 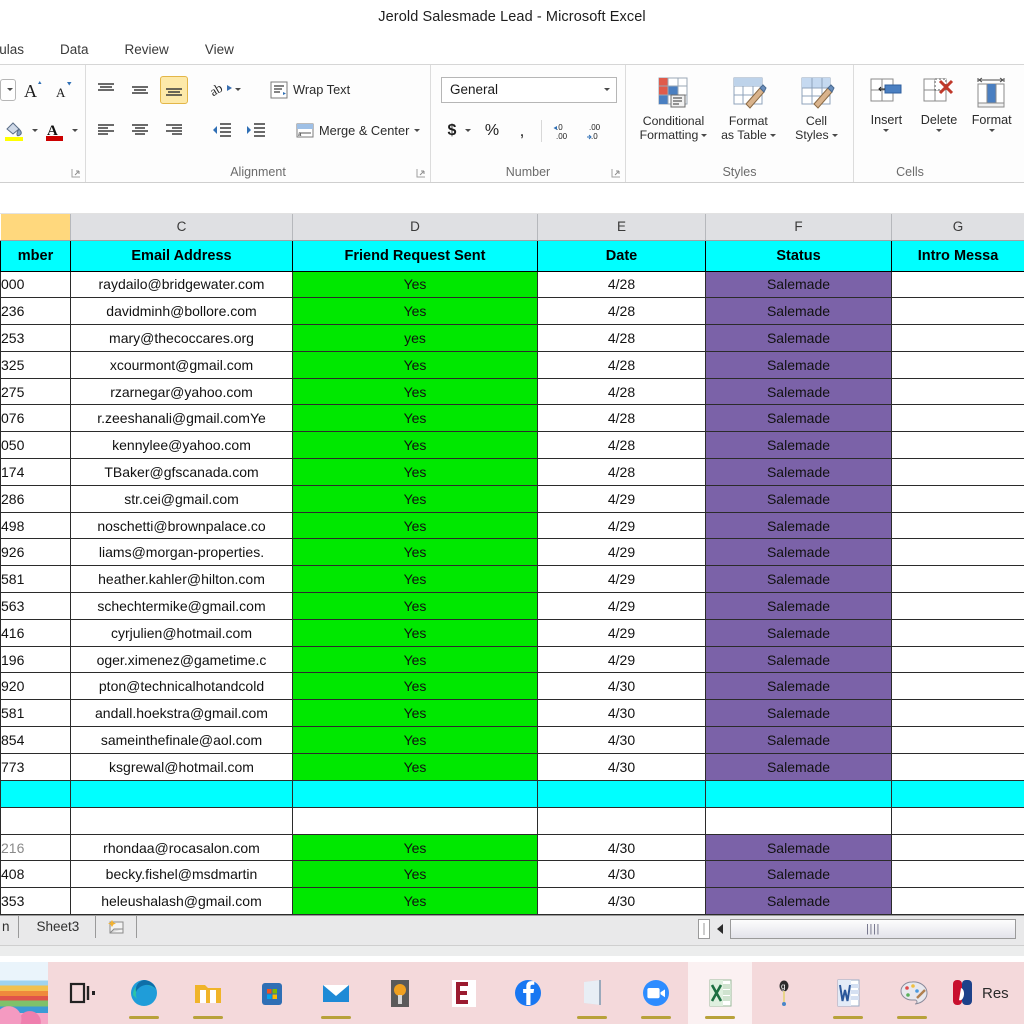 What do you see at coordinates (181, 227) in the screenshot?
I see `column-header-C: C` at bounding box center [181, 227].